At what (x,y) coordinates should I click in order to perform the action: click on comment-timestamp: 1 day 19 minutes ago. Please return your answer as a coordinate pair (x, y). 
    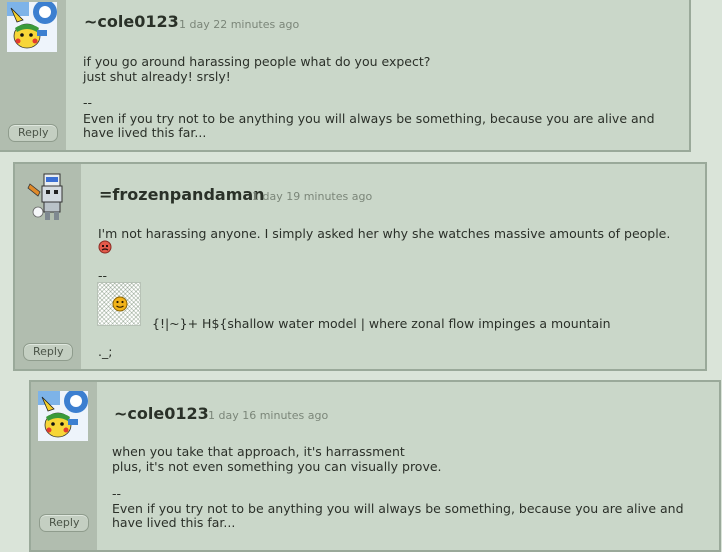
    Looking at the image, I should click on (312, 196).